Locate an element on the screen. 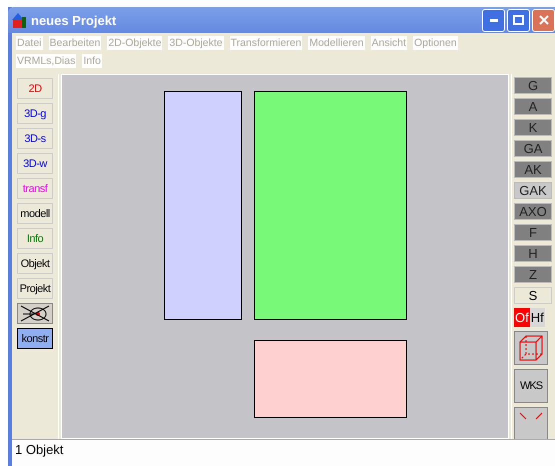 This screenshot has height=466, width=555. view-button: G is located at coordinates (533, 85).